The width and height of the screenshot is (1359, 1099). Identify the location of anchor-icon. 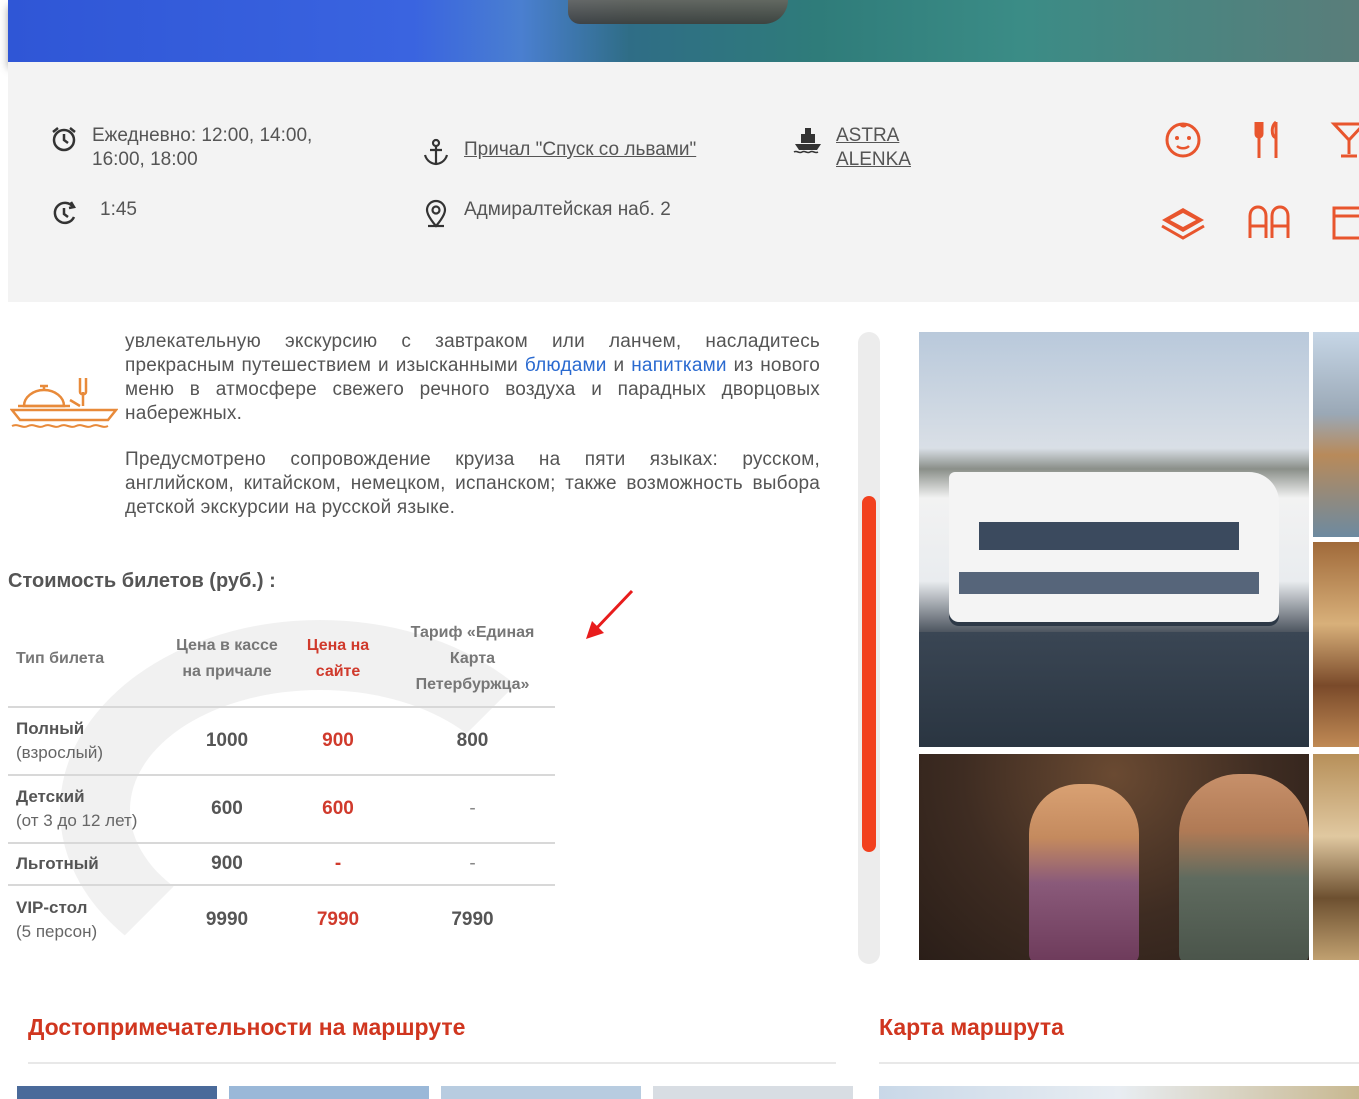
(436, 153).